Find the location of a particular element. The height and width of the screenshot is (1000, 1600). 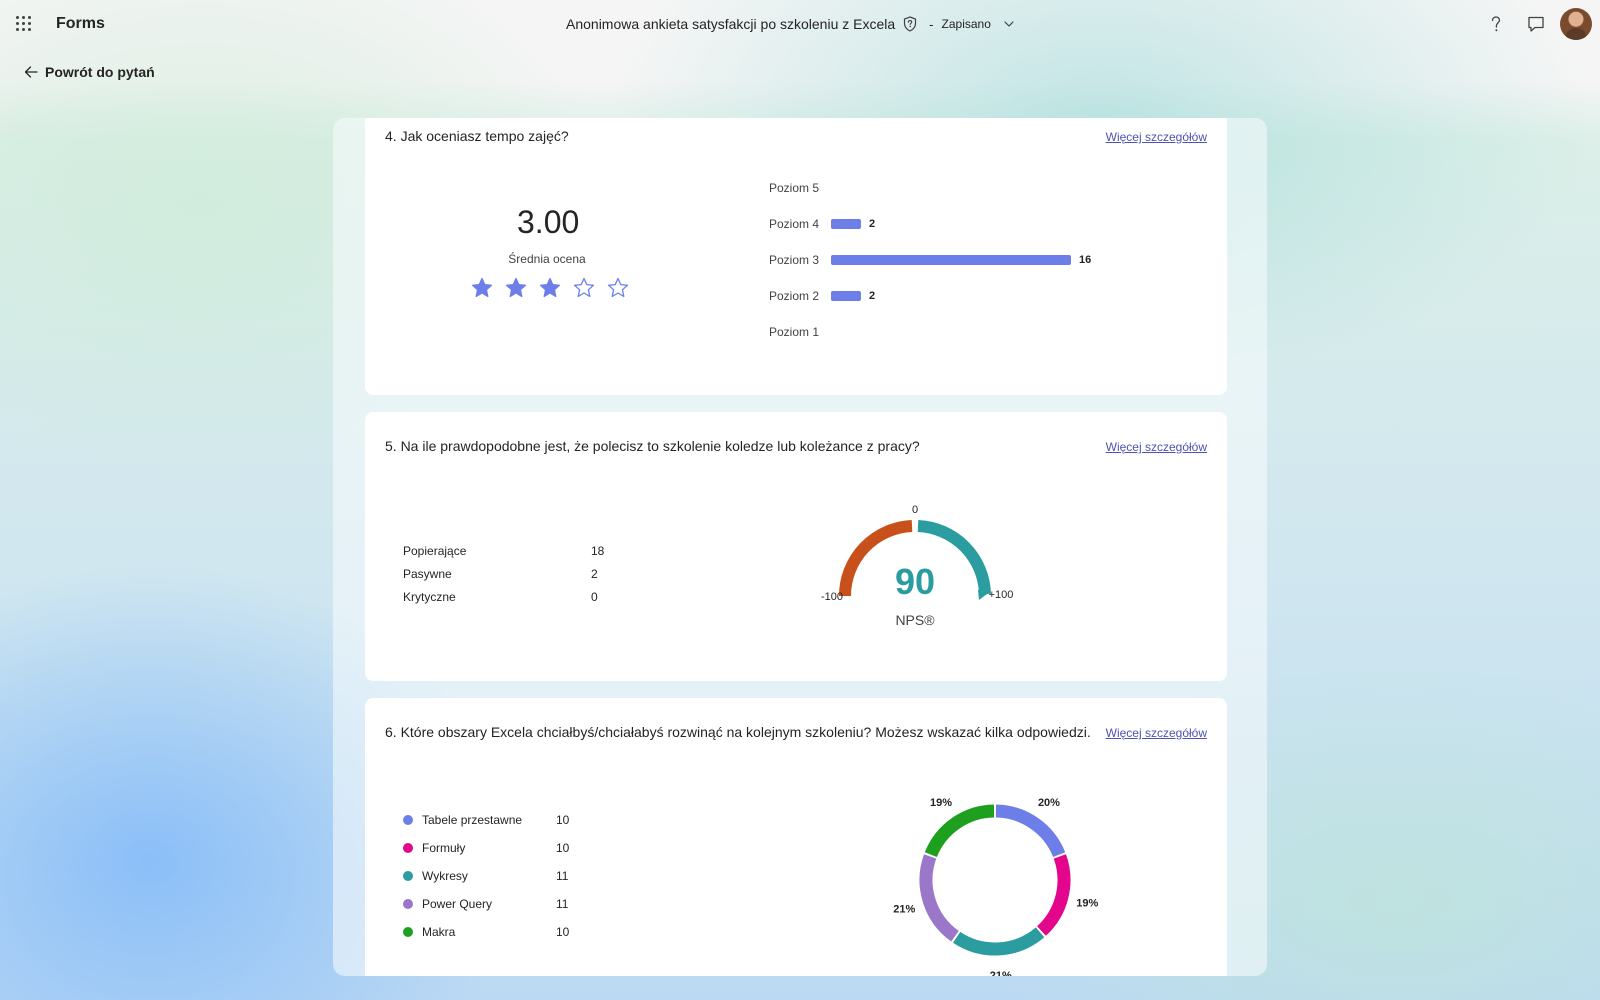

bar-category-label: Poziom 1 is located at coordinates (794, 332).